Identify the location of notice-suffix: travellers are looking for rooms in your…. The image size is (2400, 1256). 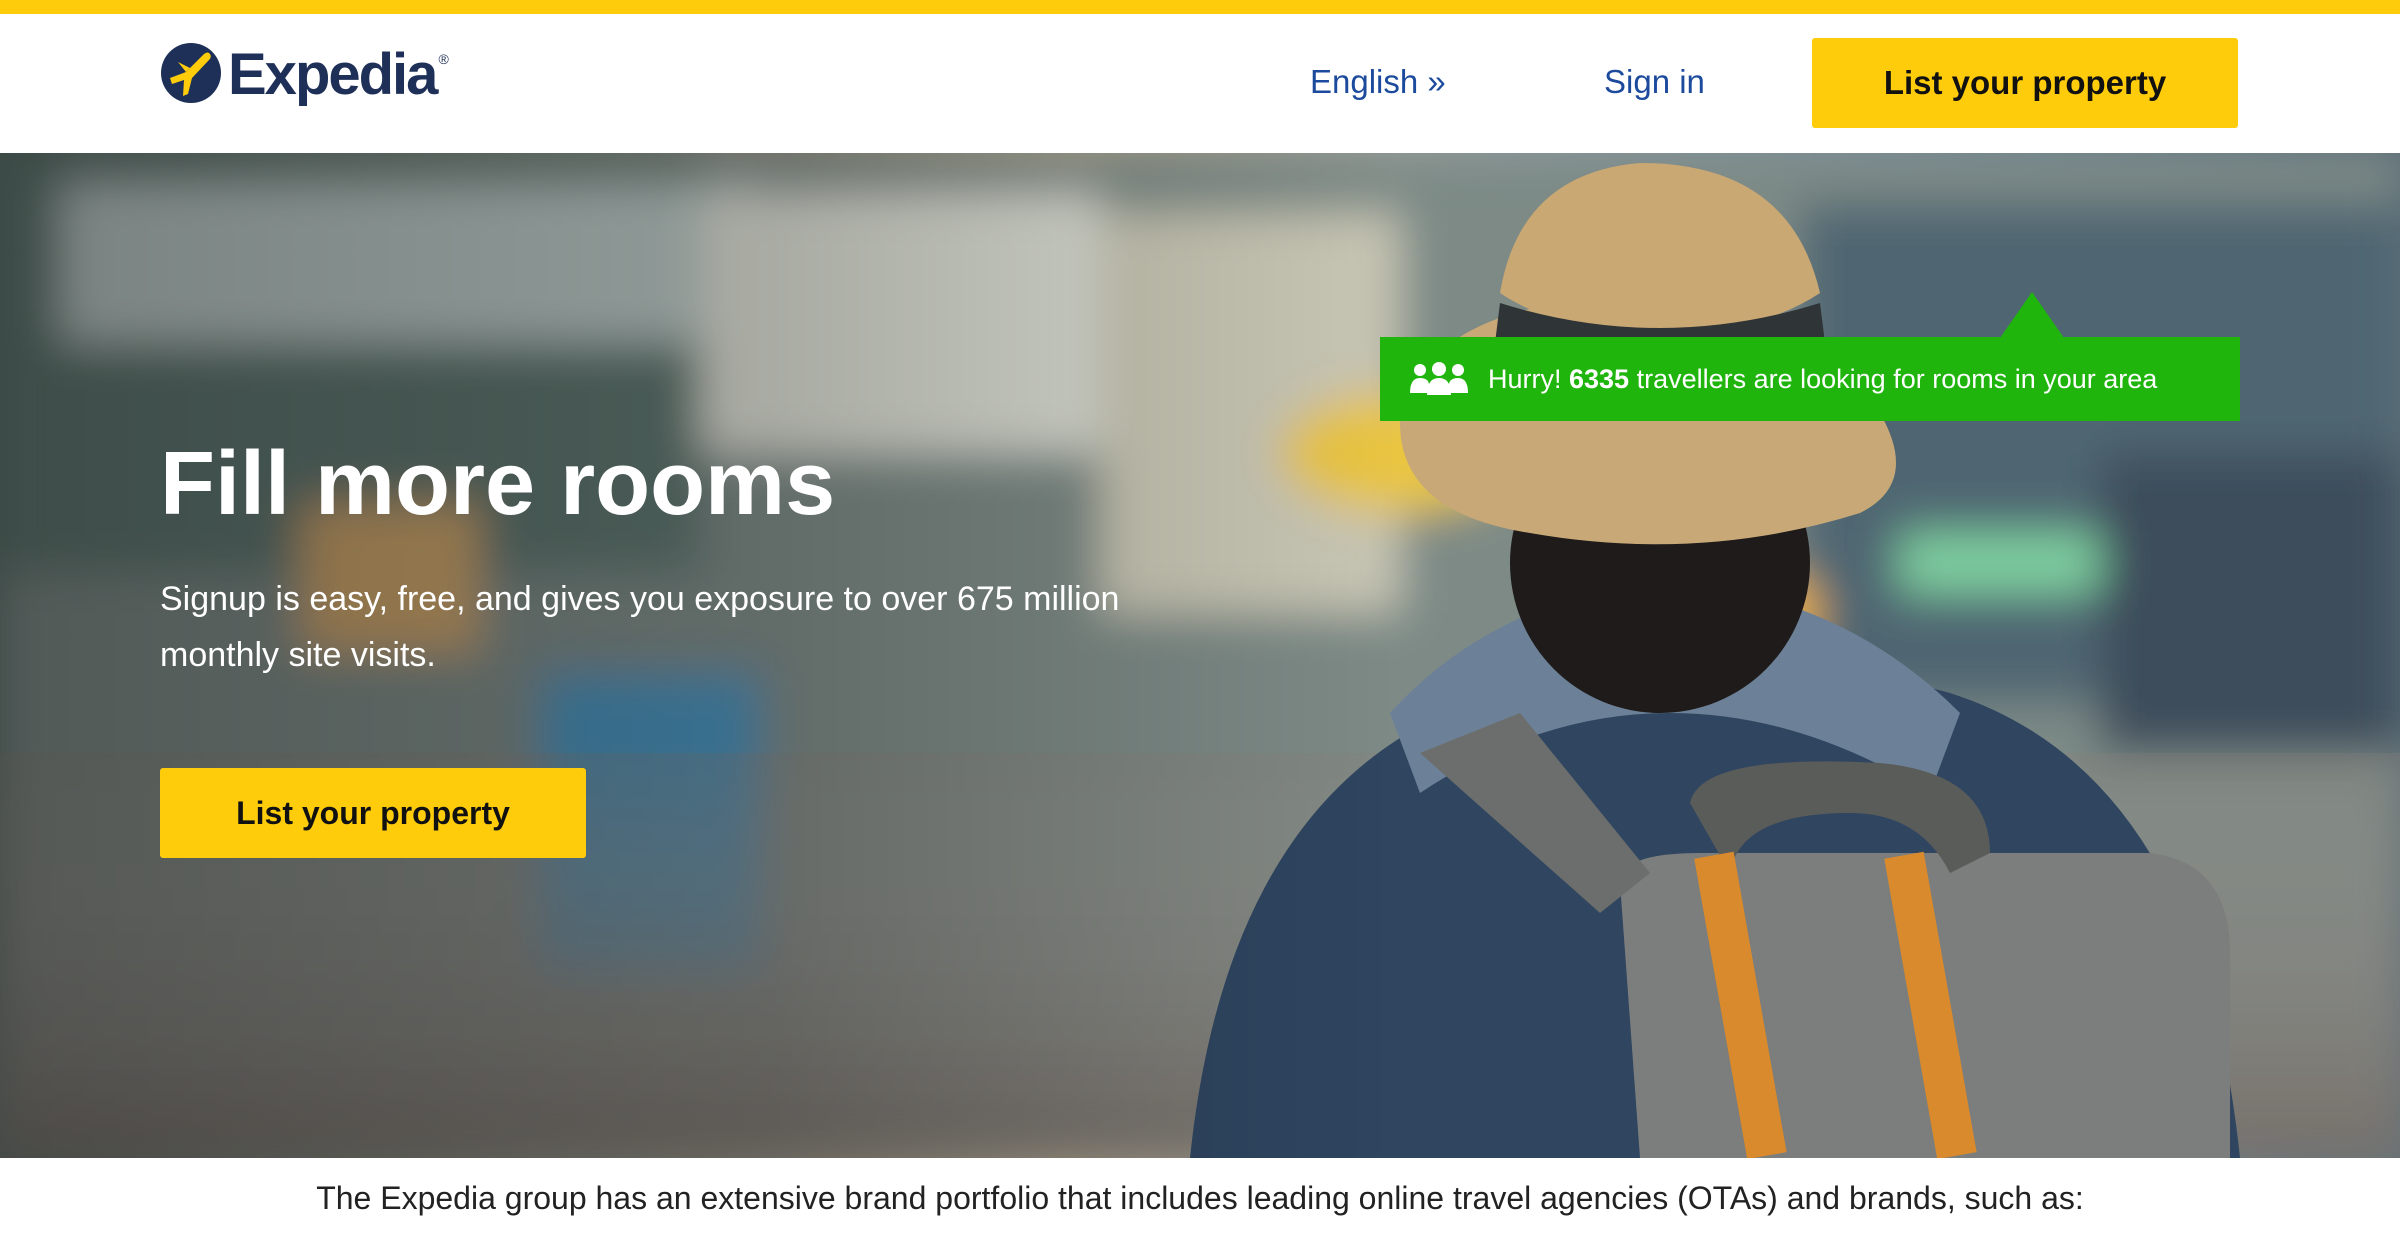
(1893, 378).